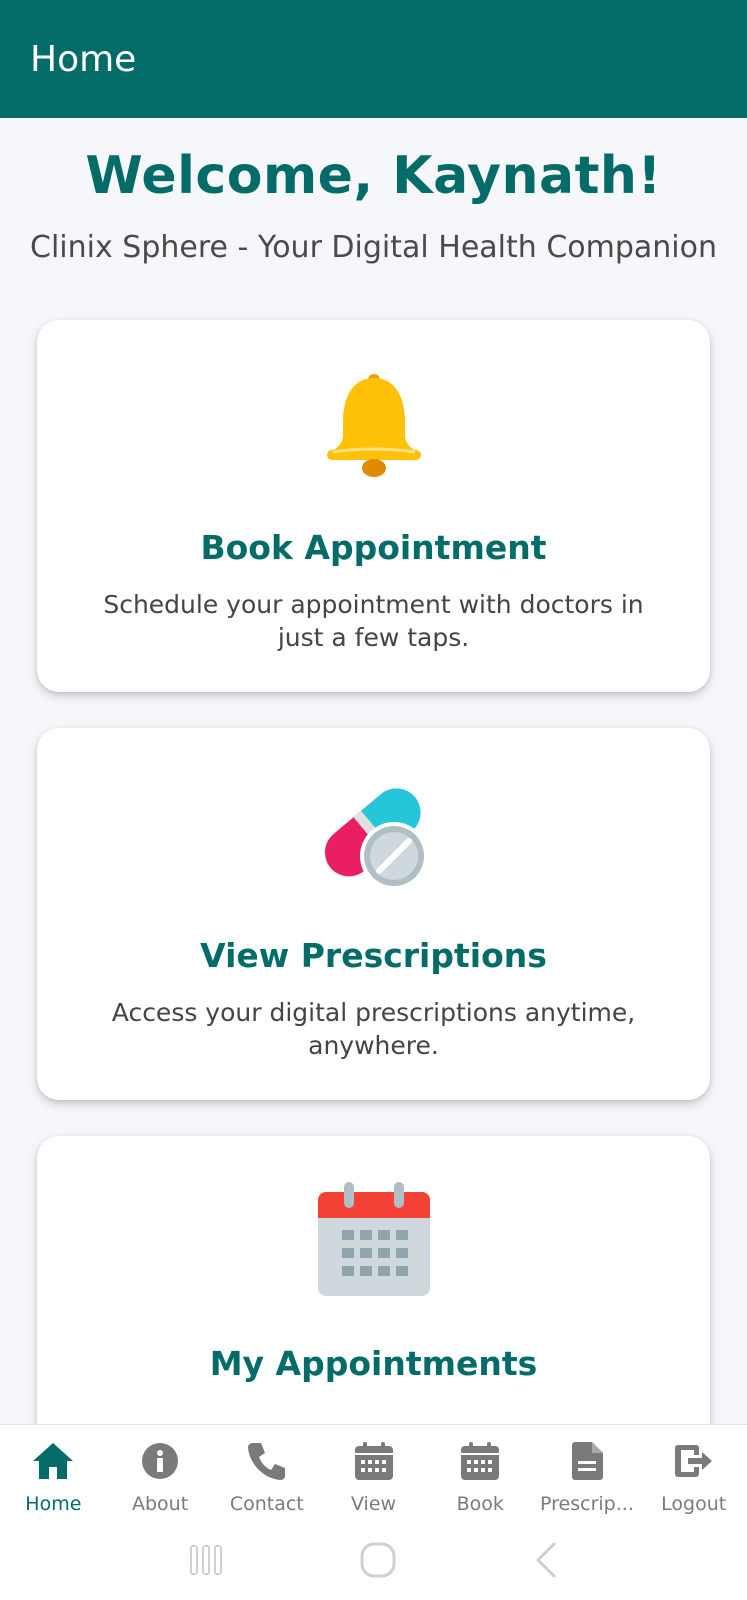 The image size is (747, 1600). What do you see at coordinates (373, 834) in the screenshot?
I see `pills-icon` at bounding box center [373, 834].